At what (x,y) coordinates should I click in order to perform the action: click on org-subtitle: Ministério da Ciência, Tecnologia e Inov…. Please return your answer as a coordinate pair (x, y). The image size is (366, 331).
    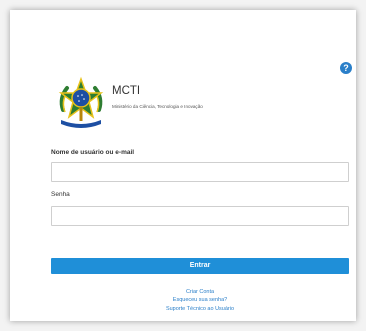
    Looking at the image, I should click on (157, 106).